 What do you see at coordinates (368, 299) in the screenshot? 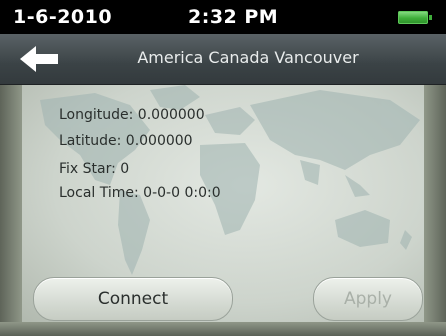
I see `apply-button: Apply` at bounding box center [368, 299].